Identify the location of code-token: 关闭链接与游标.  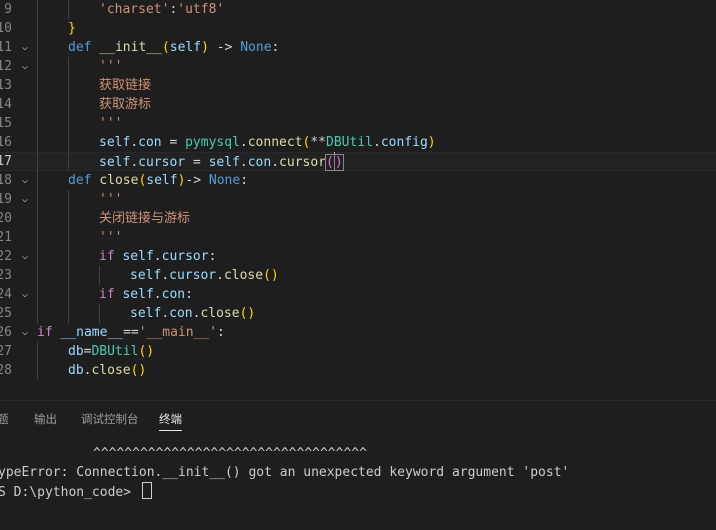
(145, 218).